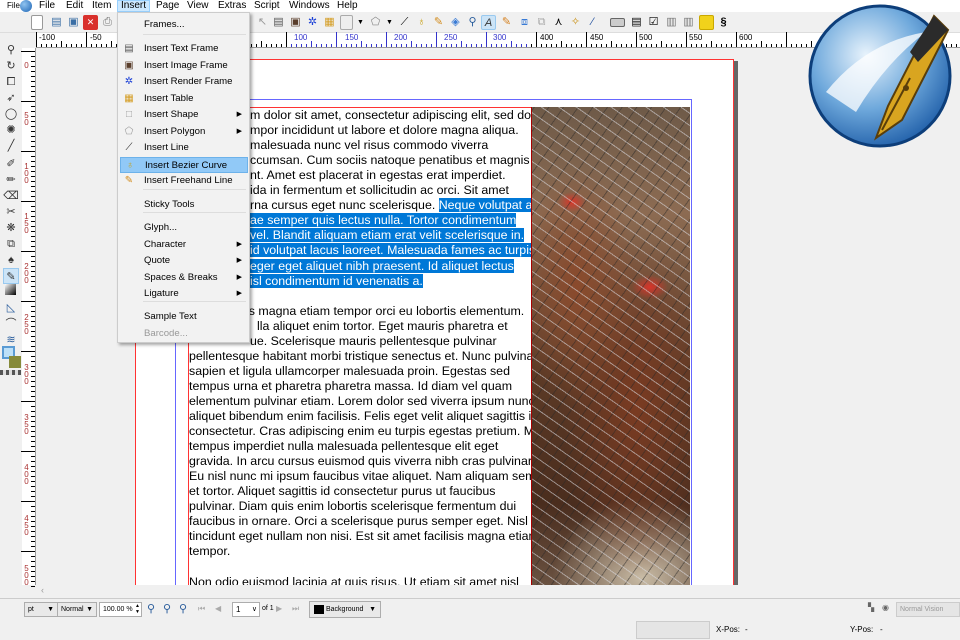 The width and height of the screenshot is (960, 640). What do you see at coordinates (498, 591) in the screenshot?
I see `horizontal-scrollbar: ‹` at bounding box center [498, 591].